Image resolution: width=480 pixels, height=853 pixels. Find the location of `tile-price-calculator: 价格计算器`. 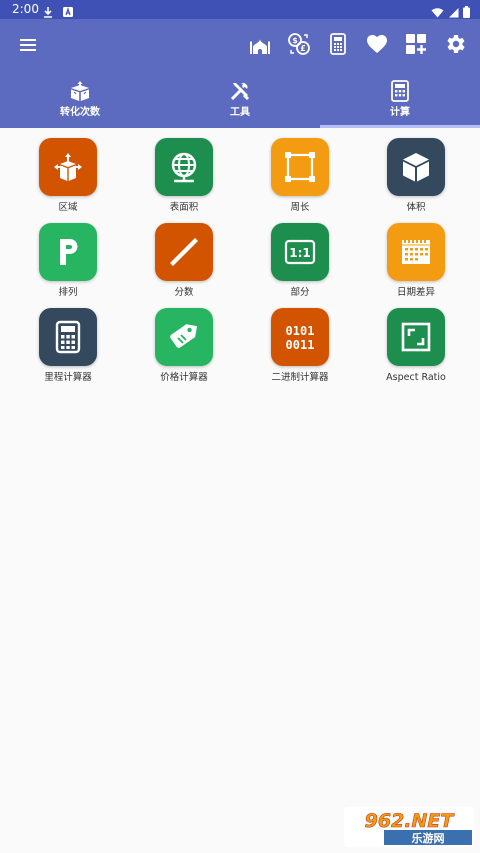

tile-price-calculator: 价格计算器 is located at coordinates (184, 350).